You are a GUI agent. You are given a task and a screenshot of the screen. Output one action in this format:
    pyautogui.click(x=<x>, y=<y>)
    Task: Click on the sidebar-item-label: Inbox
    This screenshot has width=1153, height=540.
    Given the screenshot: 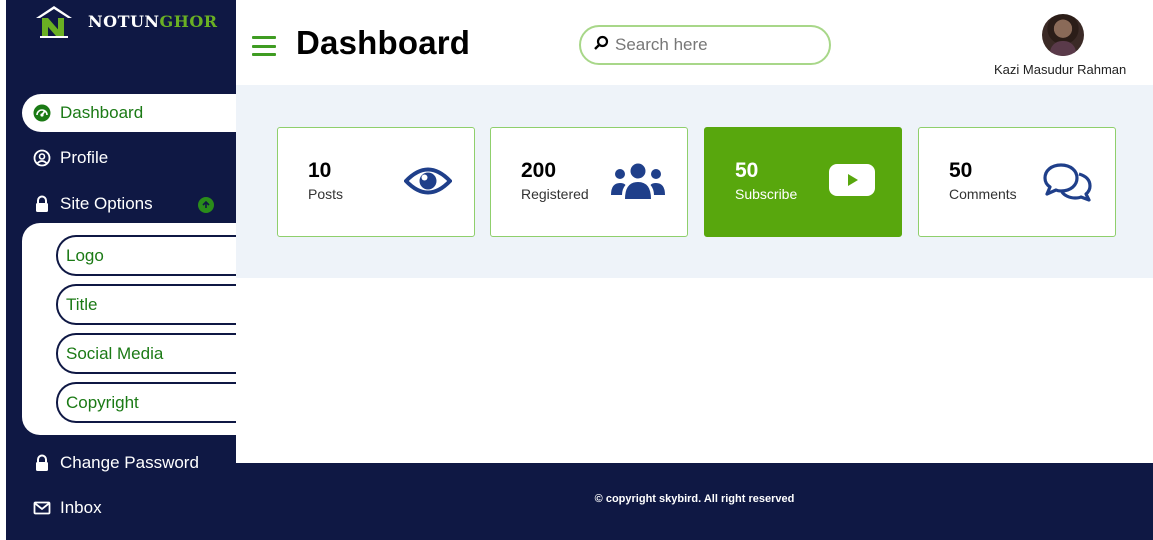 What is the action you would take?
    pyautogui.click(x=81, y=507)
    